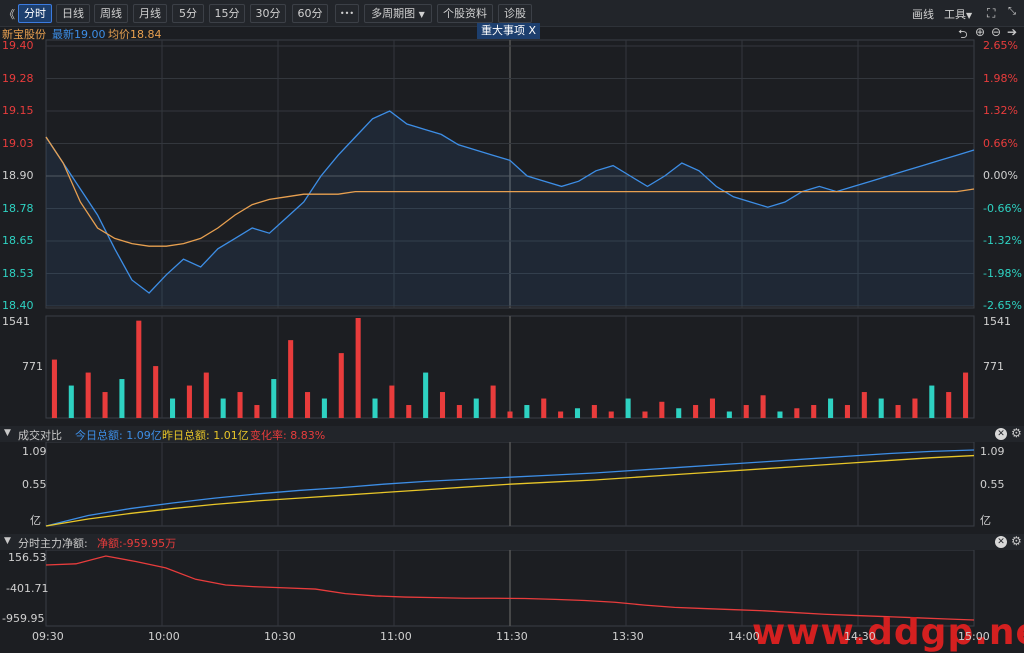 This screenshot has width=1024, height=653. What do you see at coordinates (205, 435) in the screenshot?
I see `yesterday-total: 昨日总额: 1.01亿` at bounding box center [205, 435].